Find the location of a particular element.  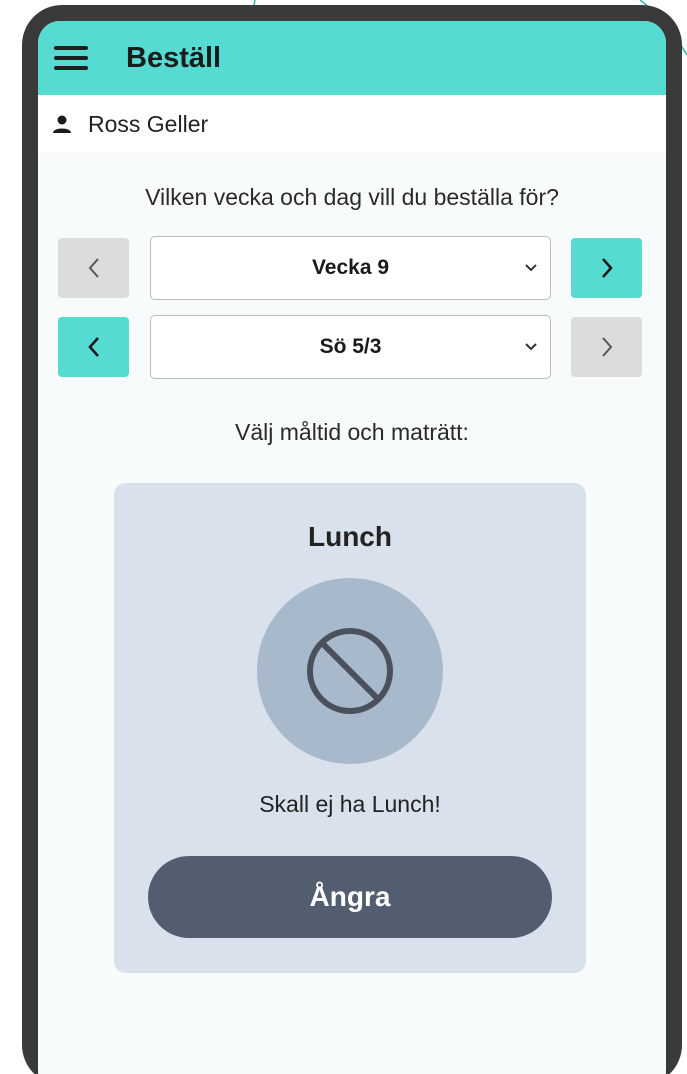

week-select: Vecka 9 is located at coordinates (350, 268).